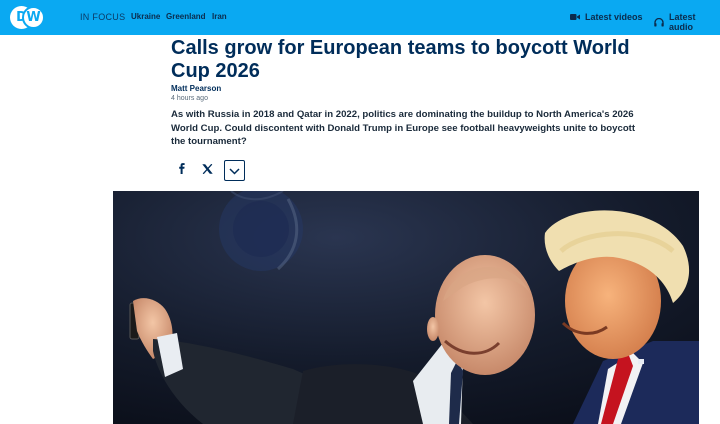 This screenshot has width=720, height=424. Describe the element at coordinates (196, 88) in the screenshot. I see `author-name: Matt Pearson` at that location.